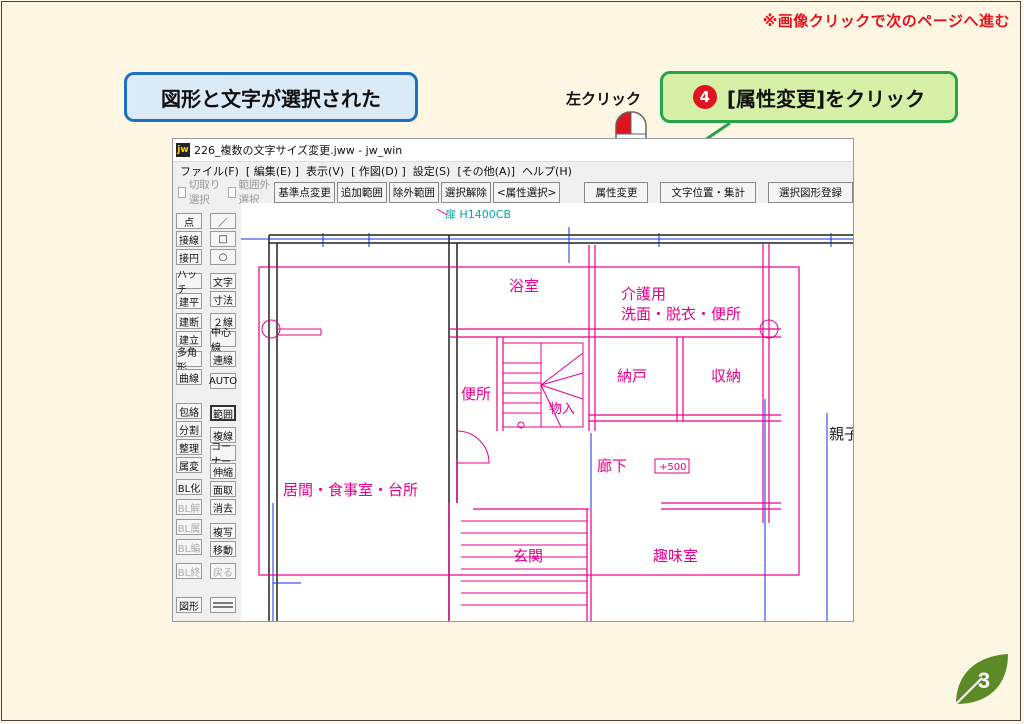 The width and height of the screenshot is (1024, 724). What do you see at coordinates (478, 214) in the screenshot?
I see `door-note-text: 扉 H1400CB` at bounding box center [478, 214].